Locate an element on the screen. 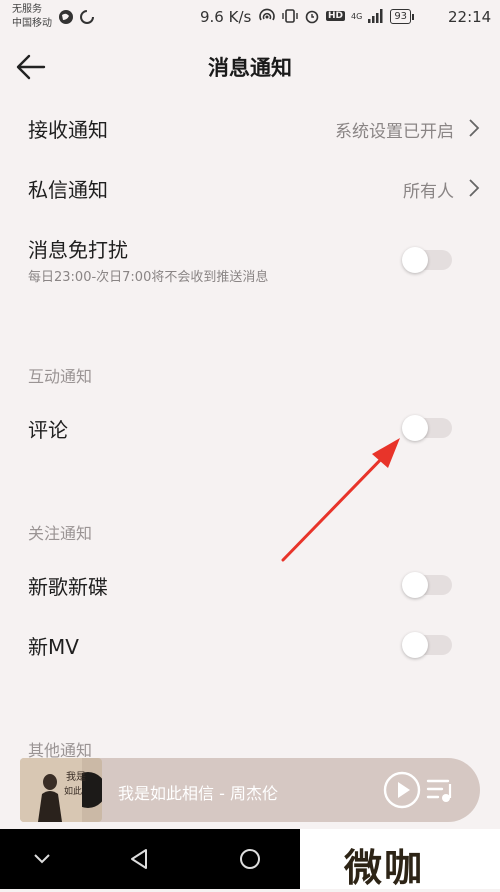 This screenshot has height=892, width=500. receive-notification-row: 接收通知 系统设置已开启 is located at coordinates (250, 128).